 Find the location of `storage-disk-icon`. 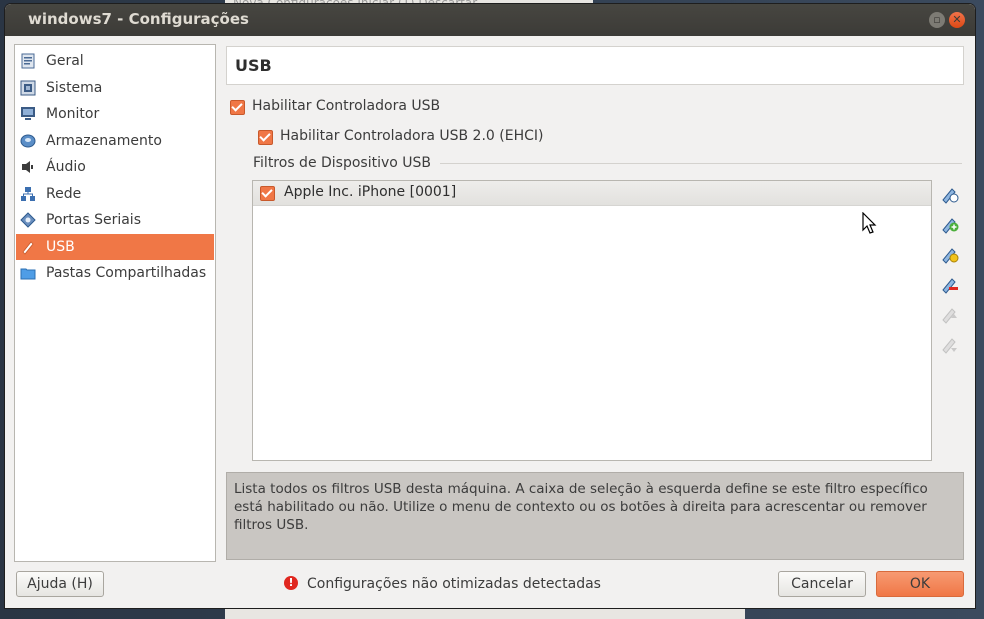

storage-disk-icon is located at coordinates (28, 141).